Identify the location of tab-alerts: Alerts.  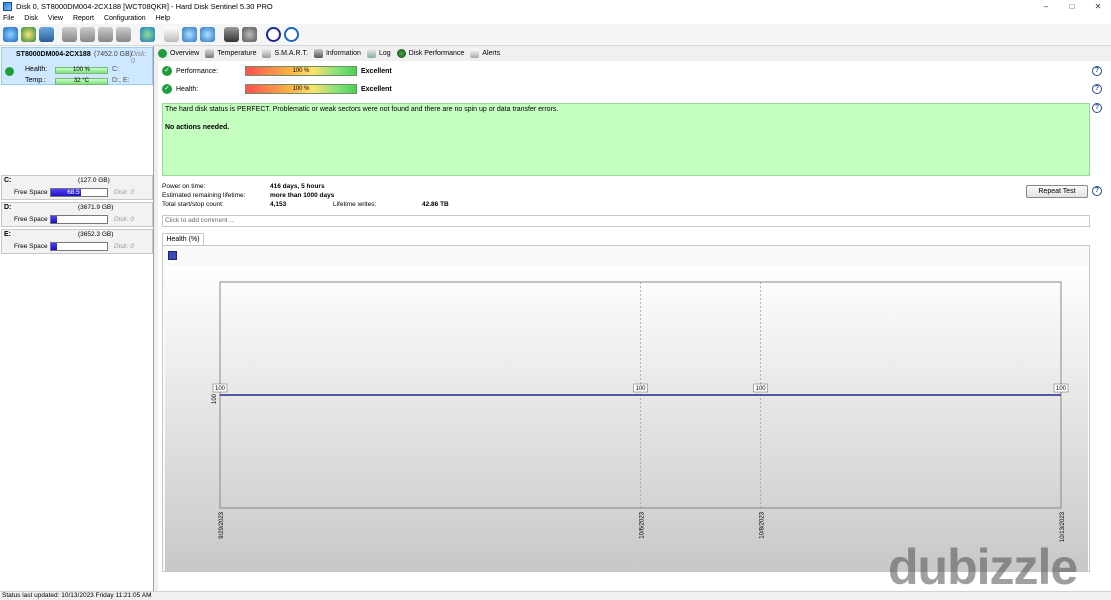
(485, 53).